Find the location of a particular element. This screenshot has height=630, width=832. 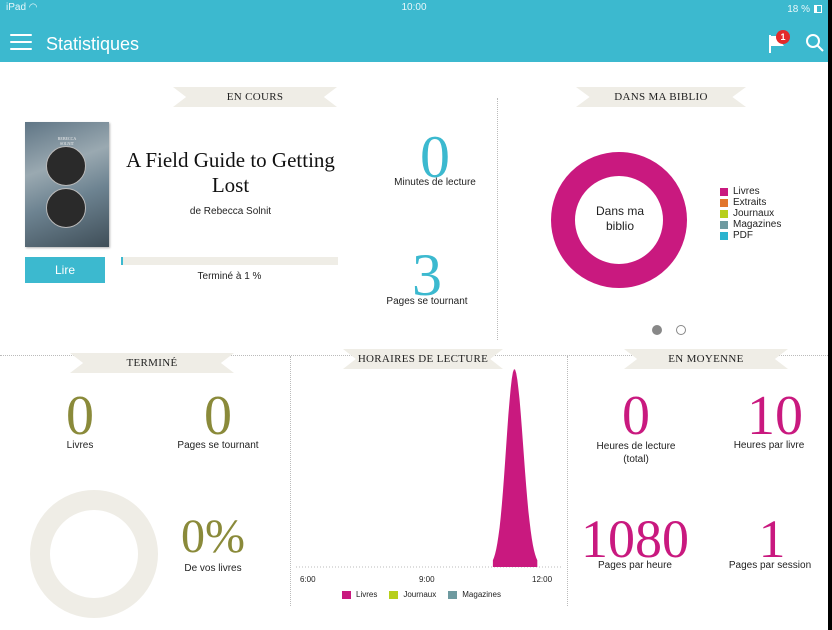

legend-item: Livres is located at coordinates (750, 191).